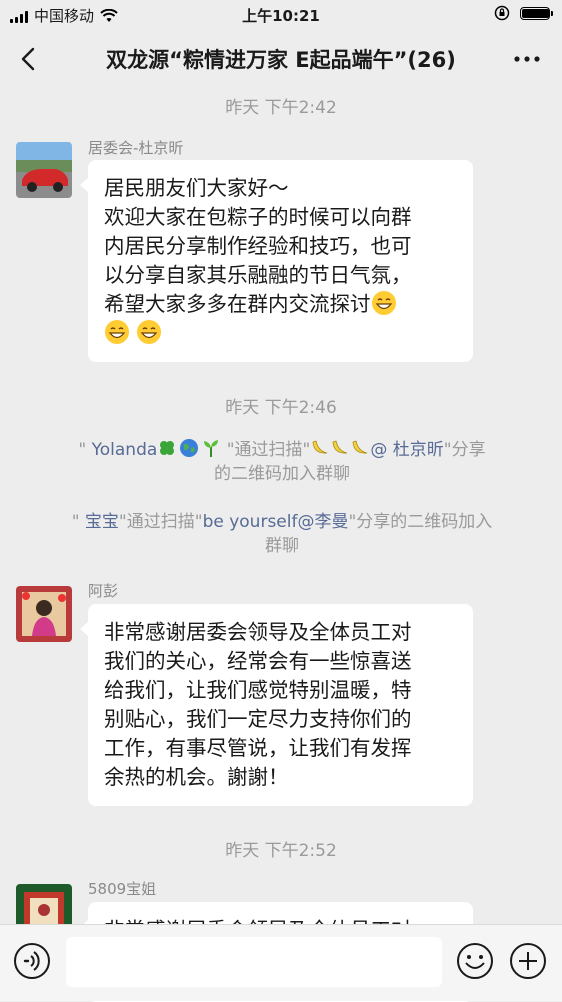 This screenshot has height=1002, width=562. Describe the element at coordinates (282, 474) in the screenshot. I see `system-line: 的二维码加入群聊` at that location.